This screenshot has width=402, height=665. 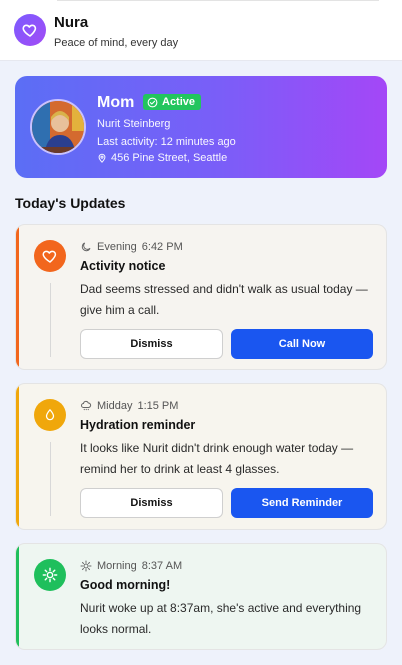 I want to click on app-header: Nura Peace of mind, every day, so click(x=201, y=30).